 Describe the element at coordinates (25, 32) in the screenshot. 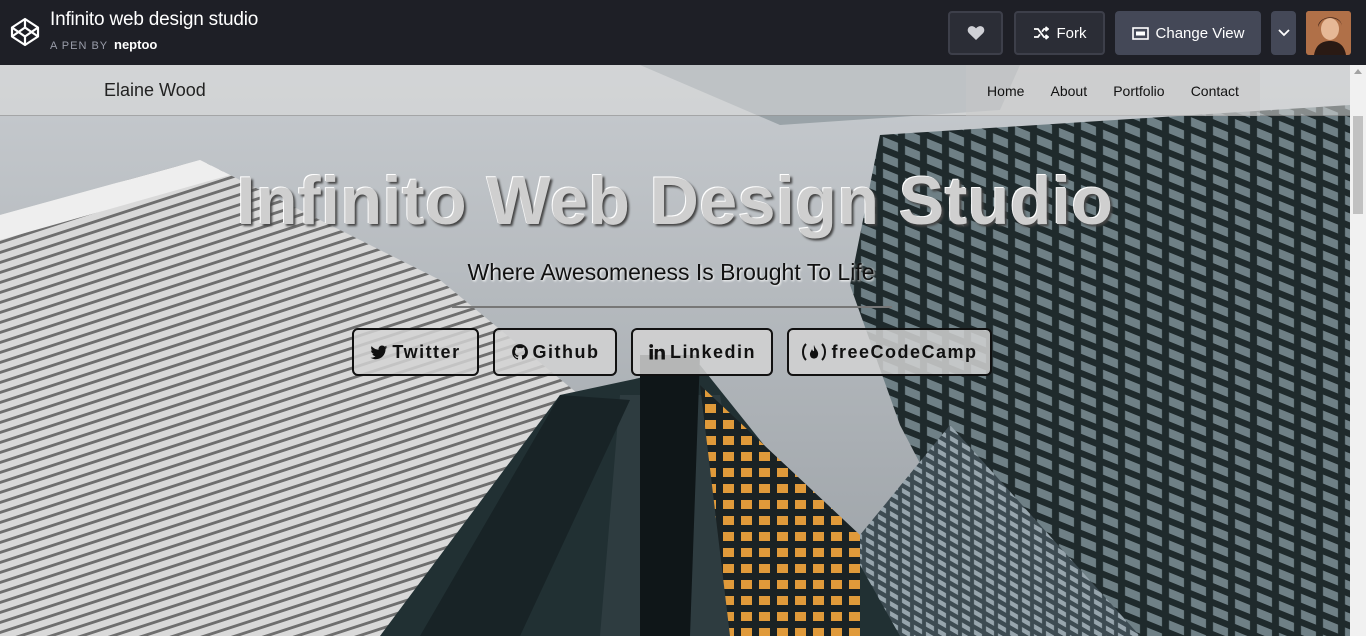

I see `codepen-logo-icon` at that location.